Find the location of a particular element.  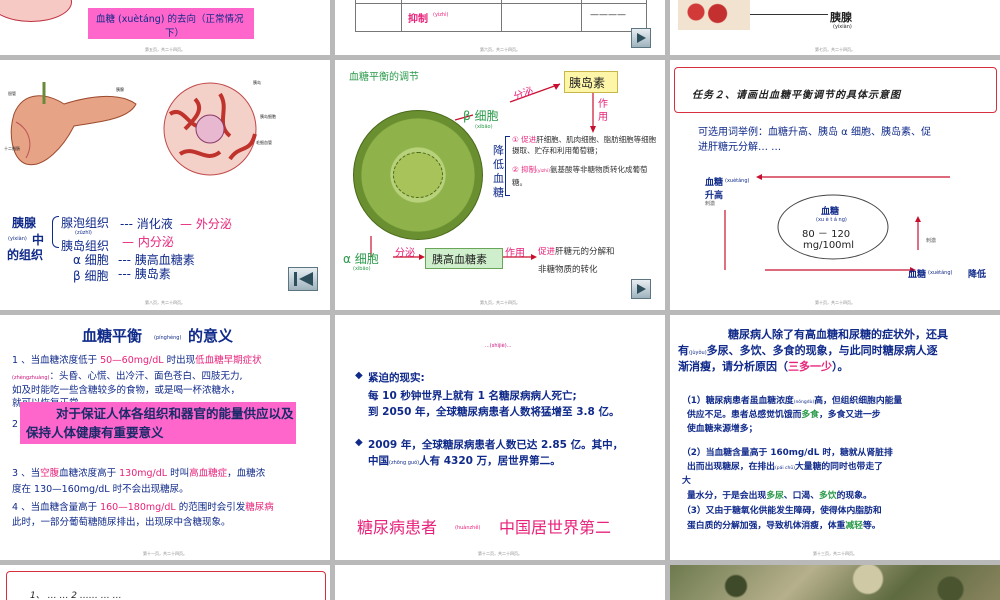

lower-glucose-label: 降低血糖 is located at coordinates (498, 171).